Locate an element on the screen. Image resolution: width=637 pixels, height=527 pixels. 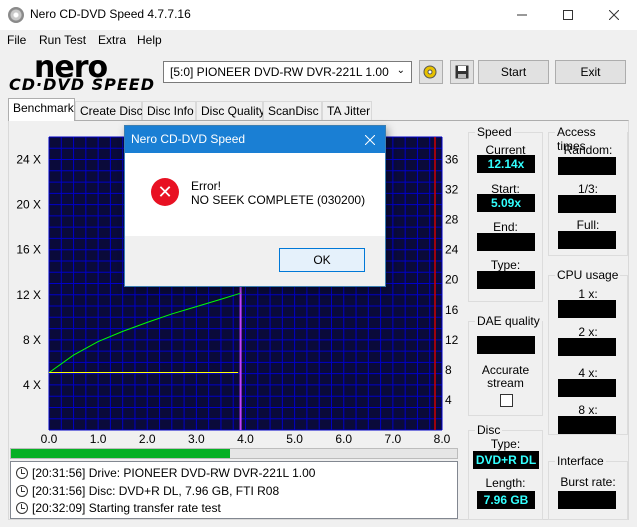
third-access-label: 1/3: is located at coordinates (587, 189).